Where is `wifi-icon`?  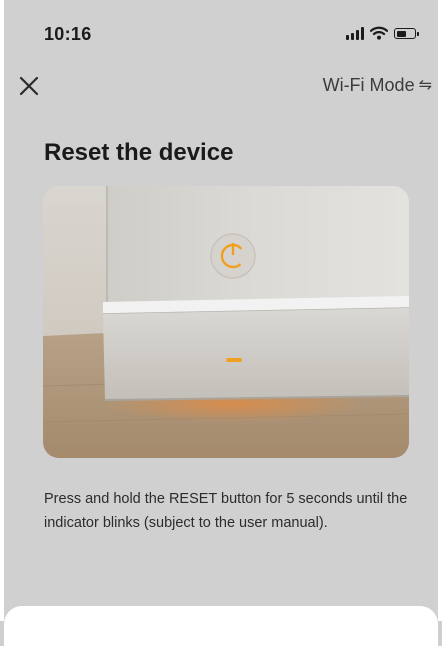
wifi-icon is located at coordinates (379, 33).